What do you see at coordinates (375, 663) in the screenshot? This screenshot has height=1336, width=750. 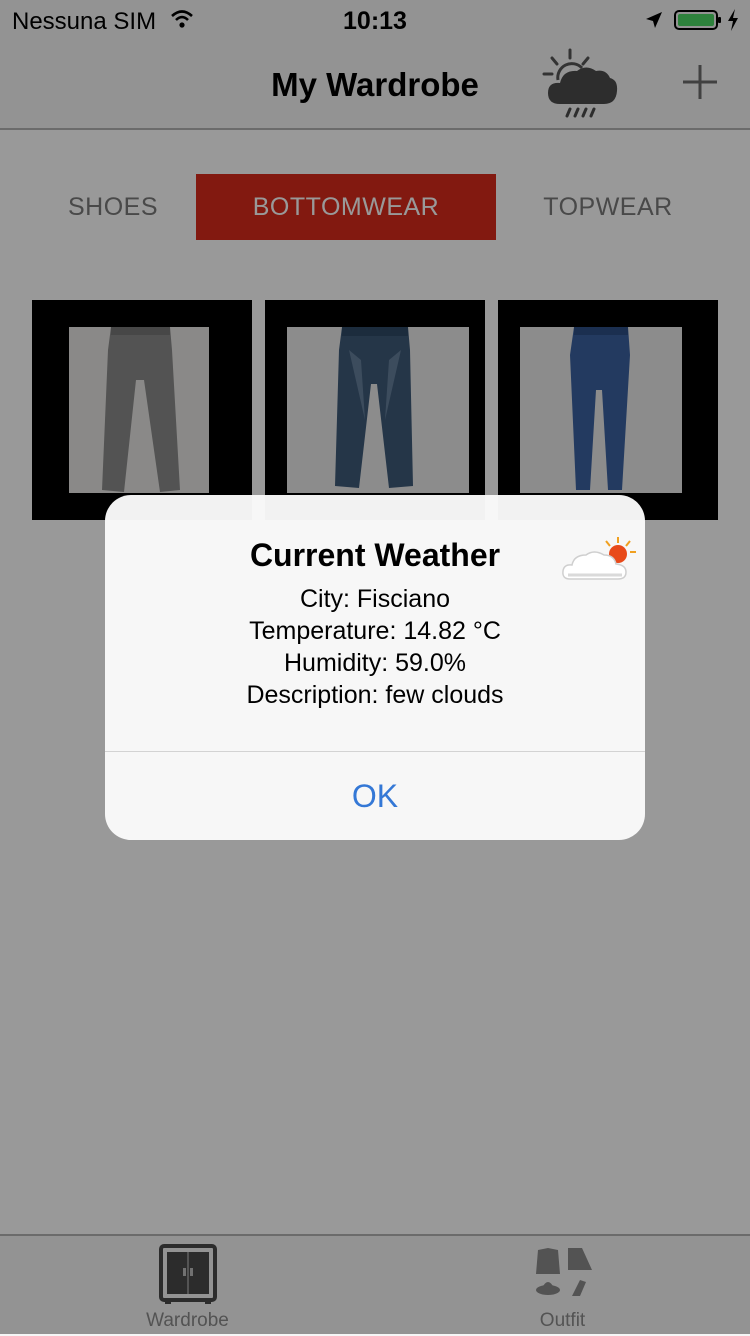 I see `alert-humidity: Humidity: 59.0%` at bounding box center [375, 663].